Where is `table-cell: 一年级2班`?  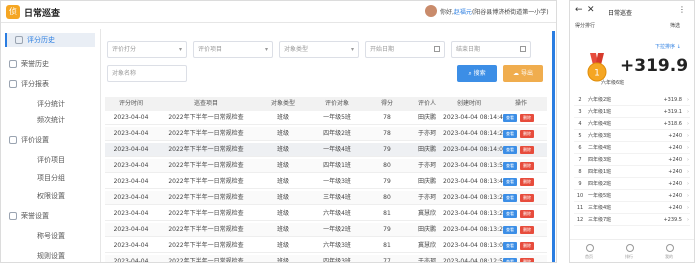 table-cell: 一年级2班 is located at coordinates (337, 229).